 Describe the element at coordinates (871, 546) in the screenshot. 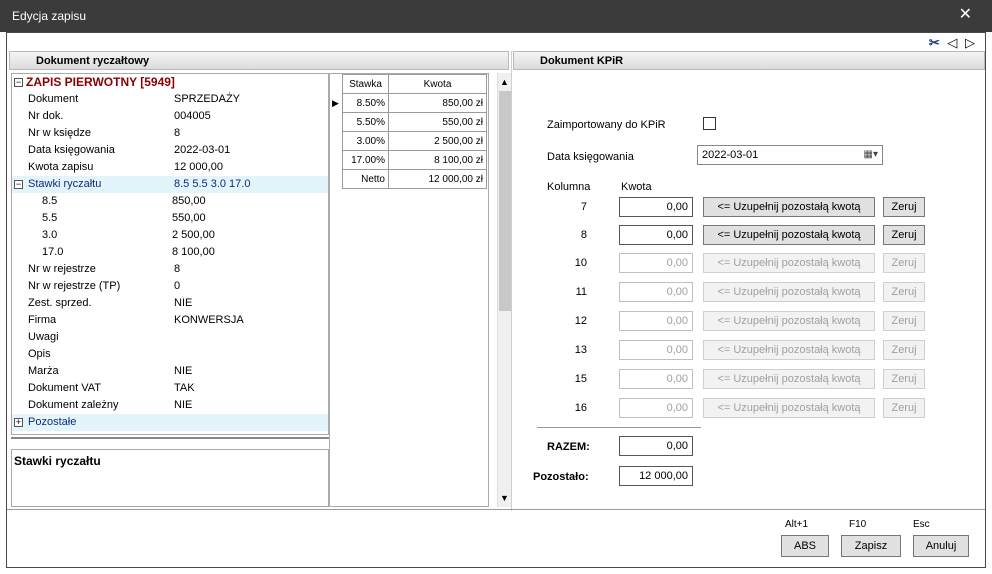

I see `save-button: Zapisz` at that location.